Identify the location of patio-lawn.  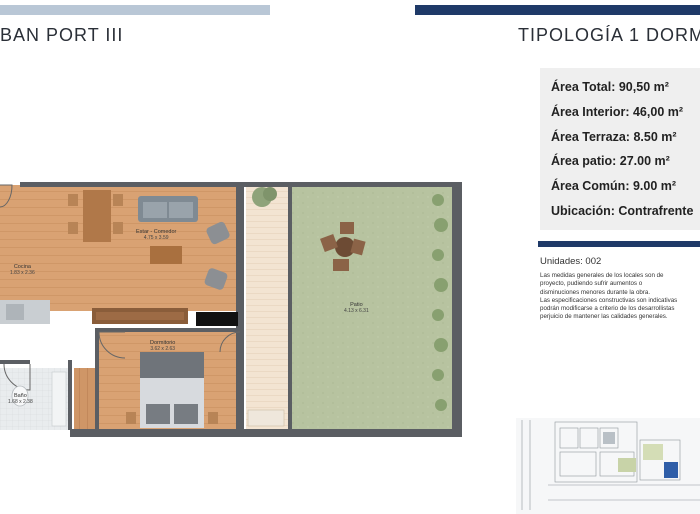
(372, 307).